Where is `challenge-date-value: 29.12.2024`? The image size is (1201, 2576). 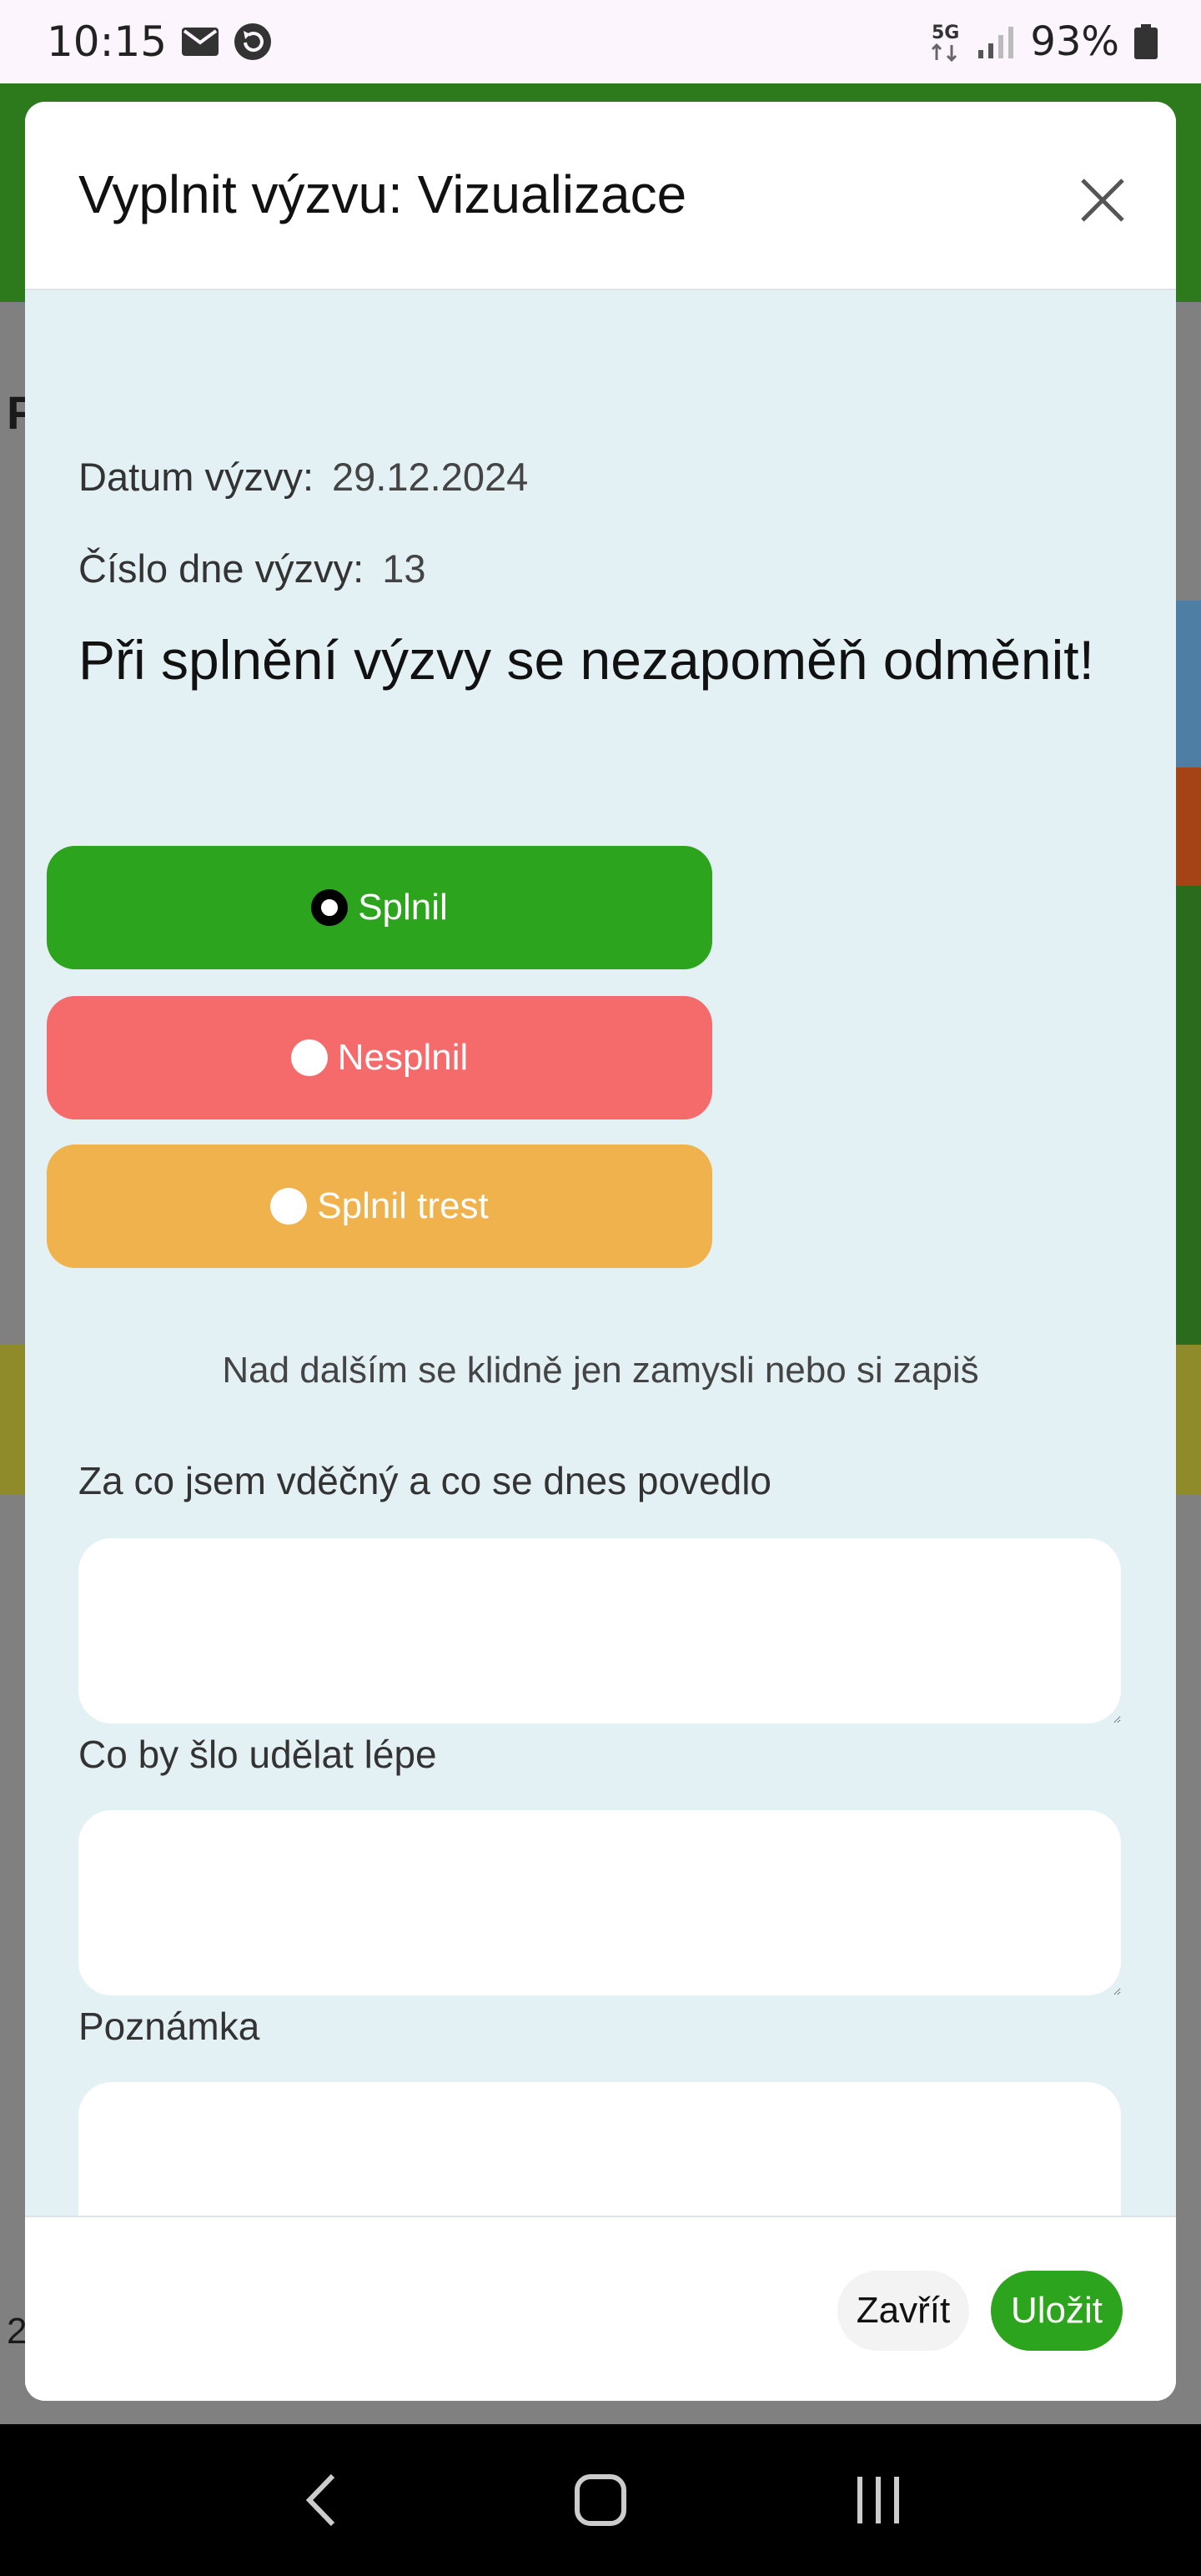 challenge-date-value: 29.12.2024 is located at coordinates (431, 477).